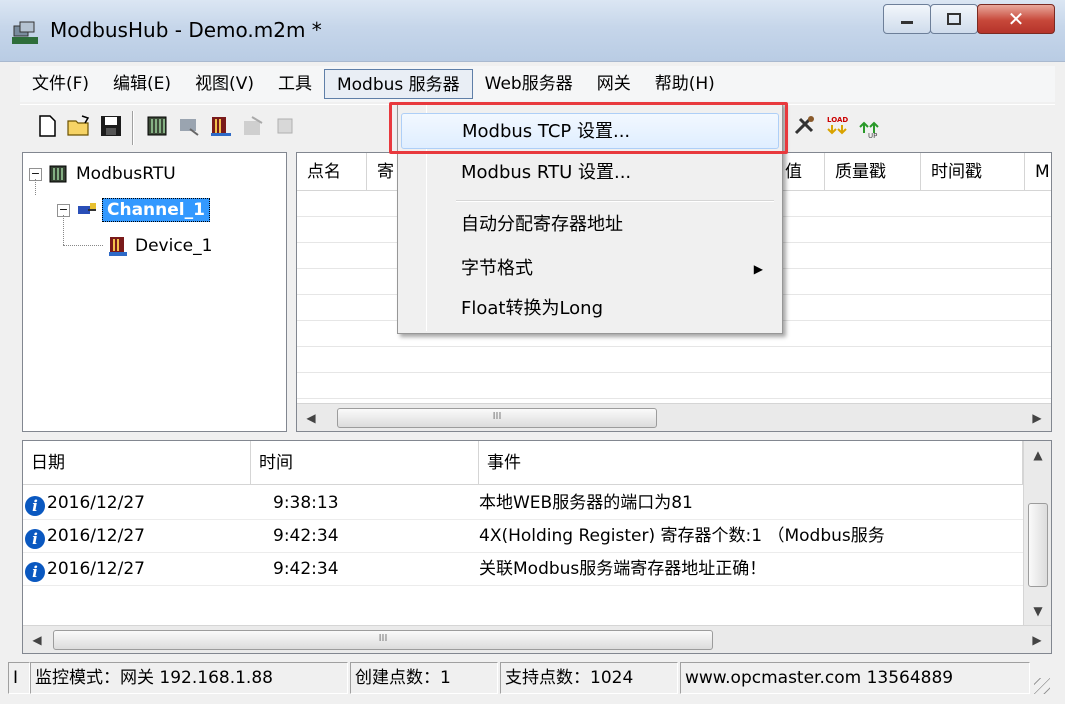 Image resolution: width=1065 pixels, height=704 pixels. I want to click on menu-help: 帮助(H), so click(685, 84).